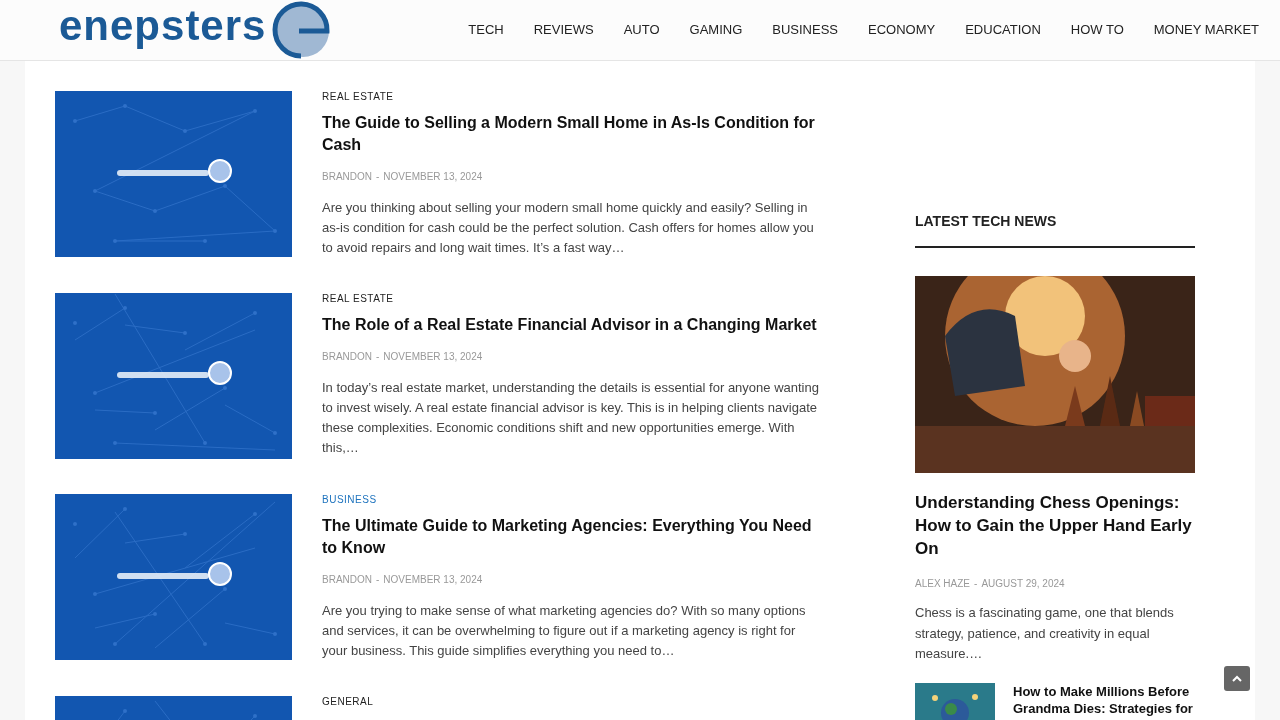 This screenshot has height=720, width=1280. Describe the element at coordinates (1104, 701) in the screenshot. I see `article-title-link: How to Make Millions Before Grandma Dies: Strategies for` at that location.